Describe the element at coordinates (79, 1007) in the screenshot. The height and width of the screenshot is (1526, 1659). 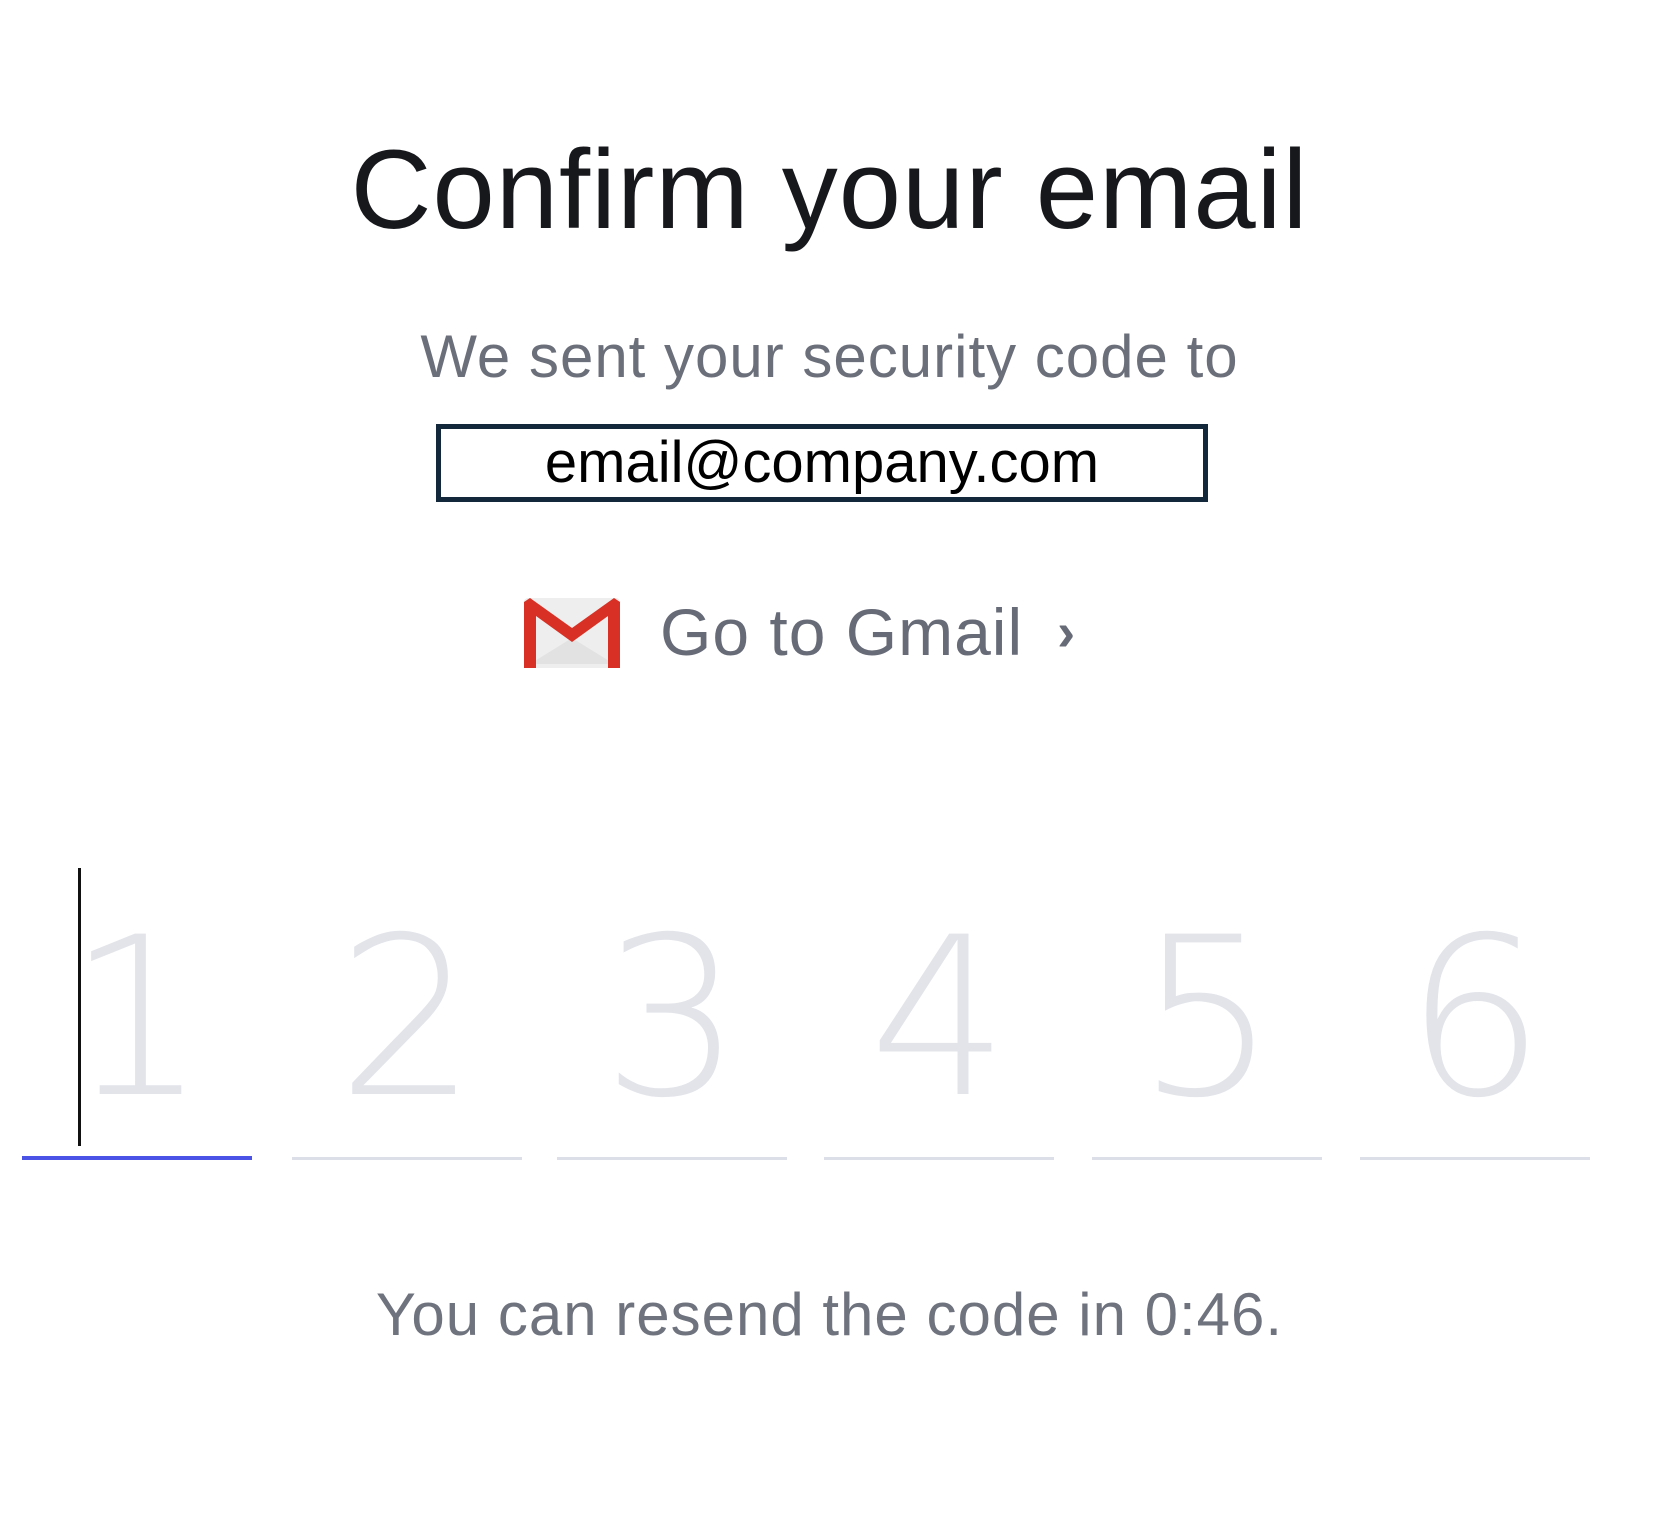
I see `text-cursor` at that location.